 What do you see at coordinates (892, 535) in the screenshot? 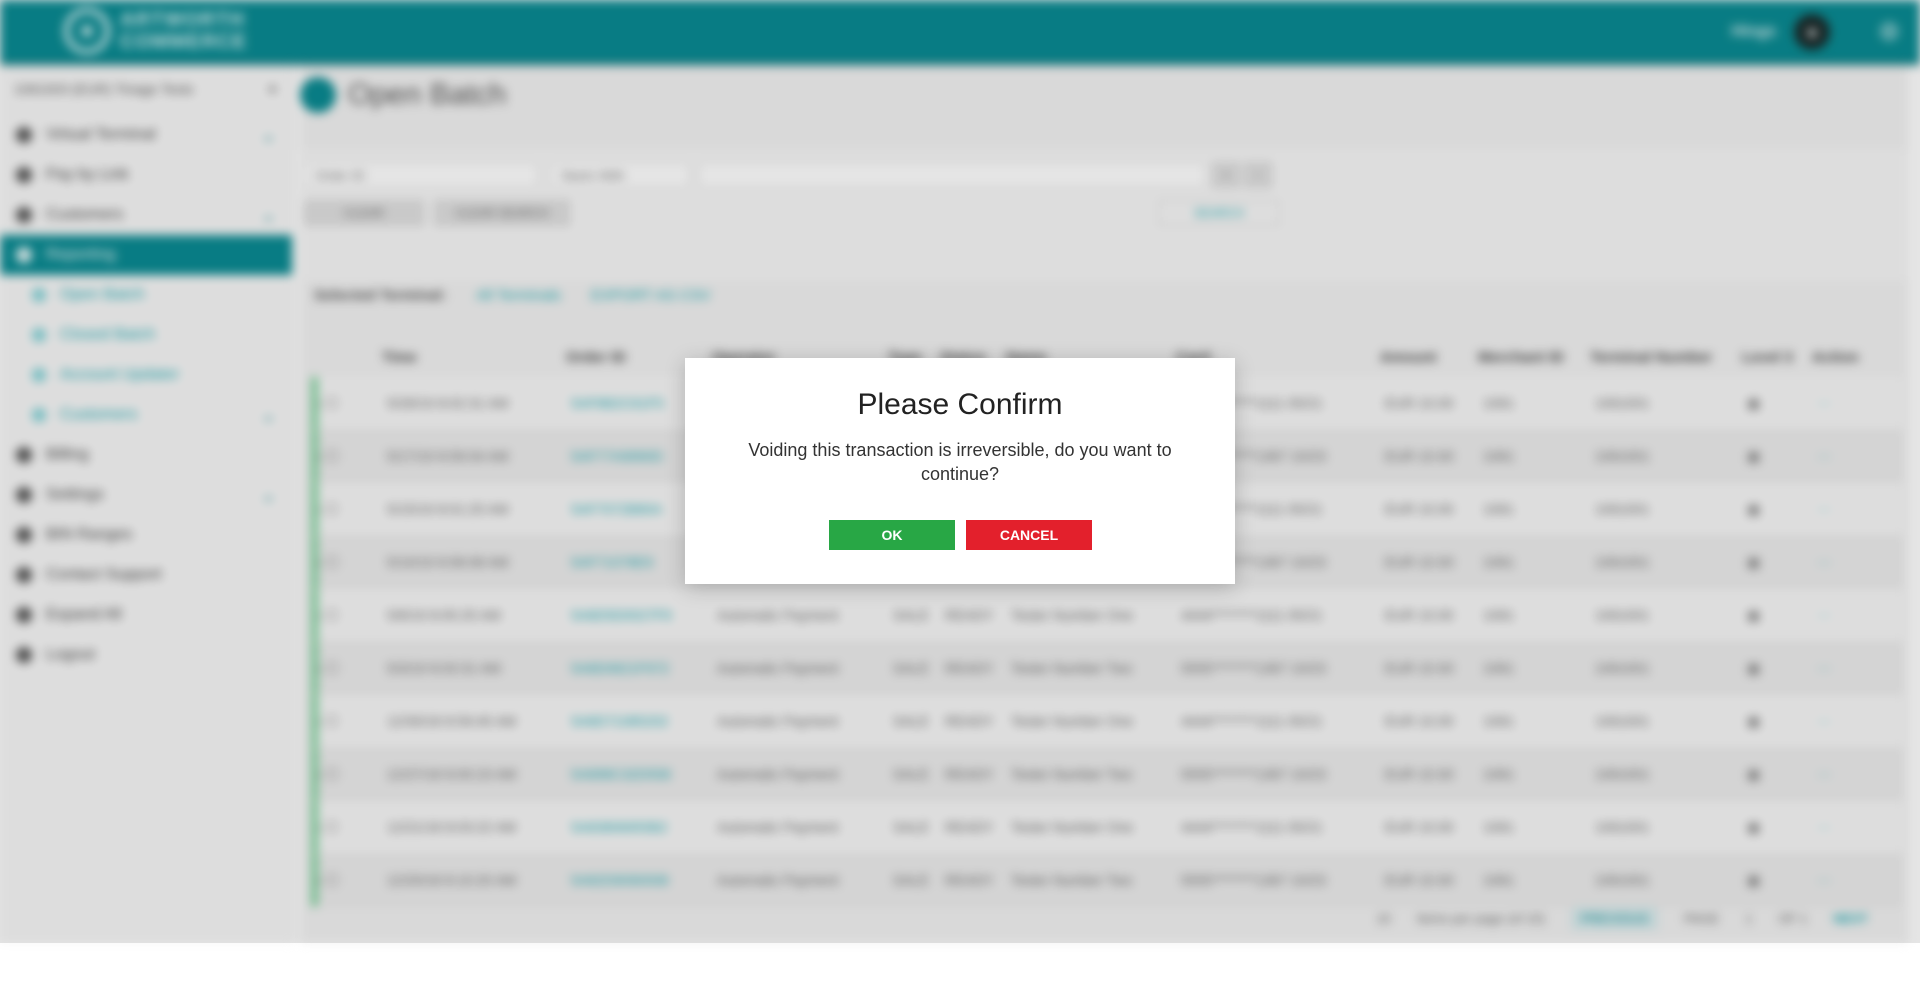
I see `ok-button: OK` at bounding box center [892, 535].